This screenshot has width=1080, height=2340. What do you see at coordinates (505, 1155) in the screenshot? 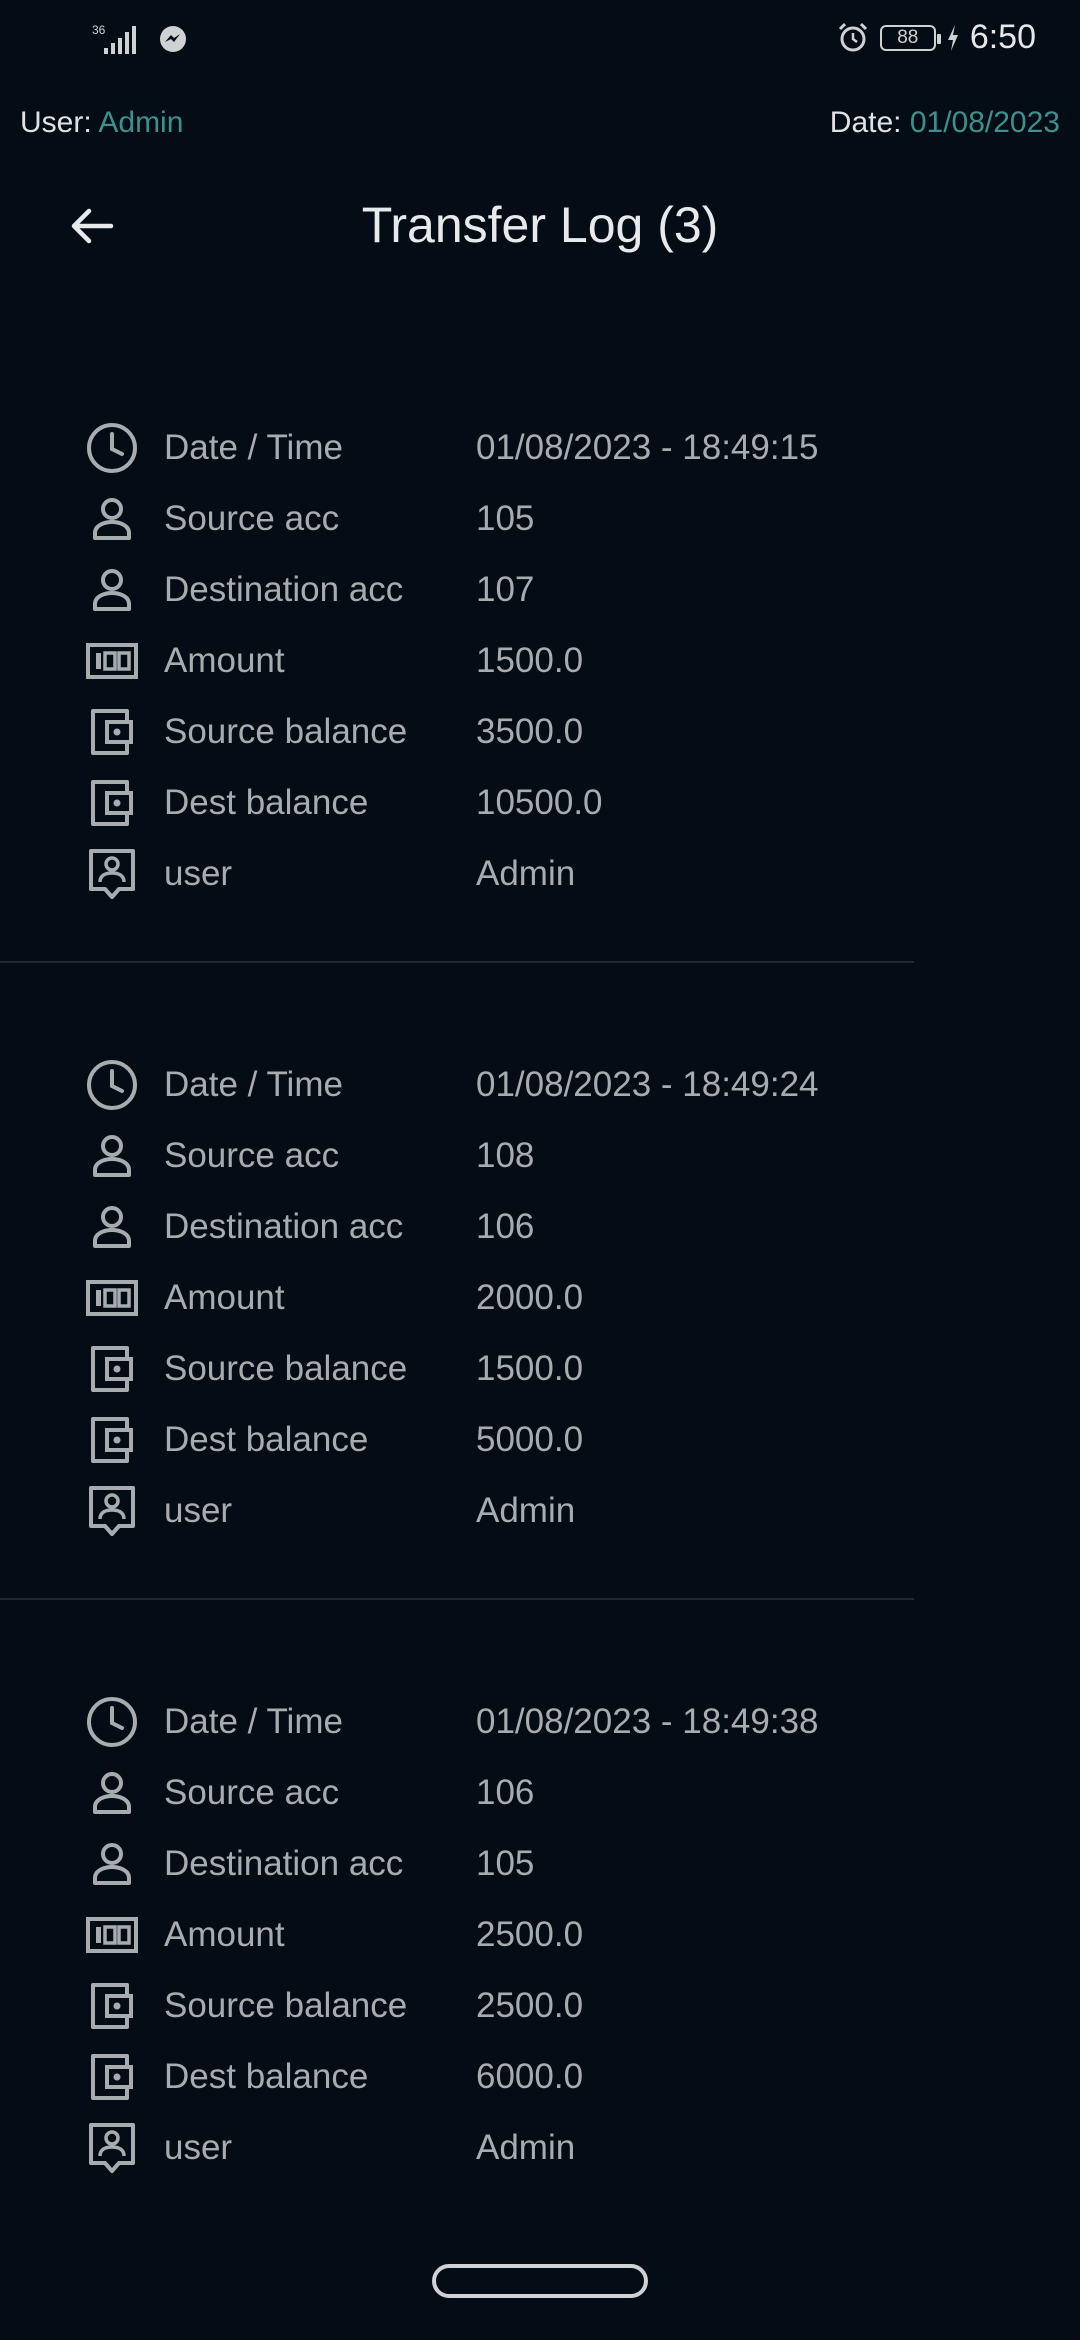
I see `field-value: 108` at bounding box center [505, 1155].